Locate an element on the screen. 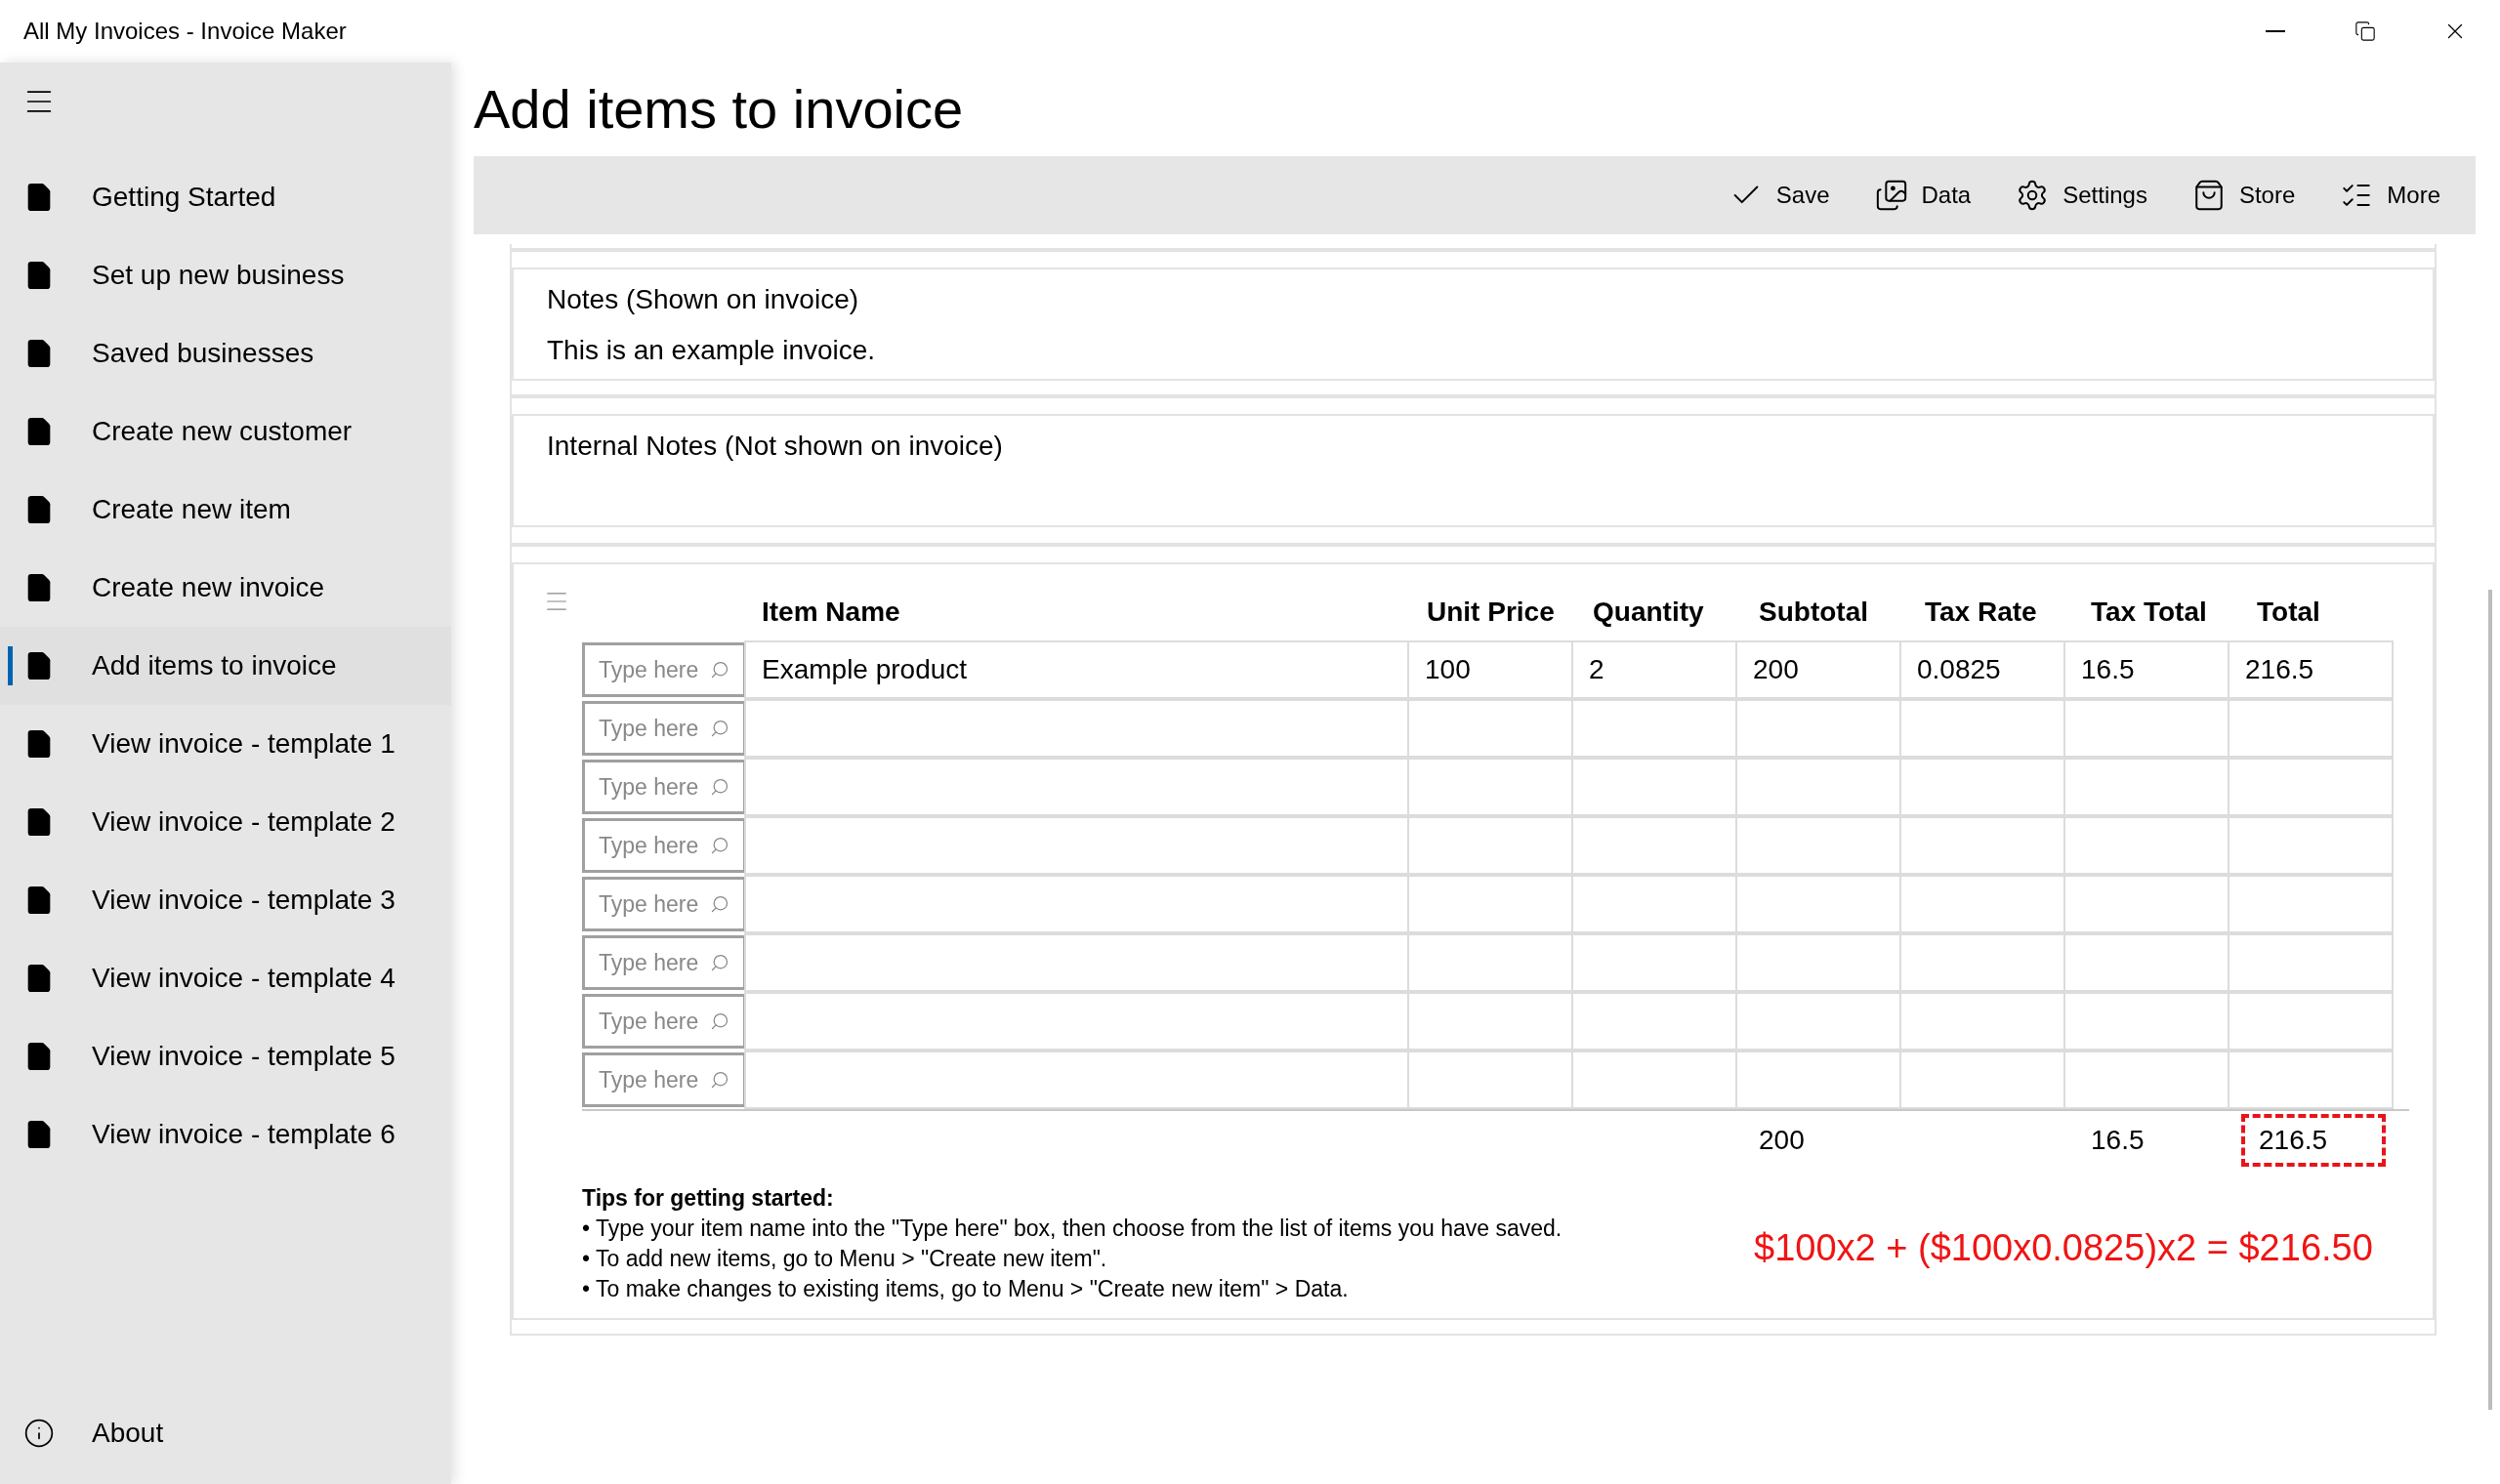 The width and height of the screenshot is (2500, 1484). tip-text: • To add new items, go to Menu > "Create new item". is located at coordinates (845, 1259).